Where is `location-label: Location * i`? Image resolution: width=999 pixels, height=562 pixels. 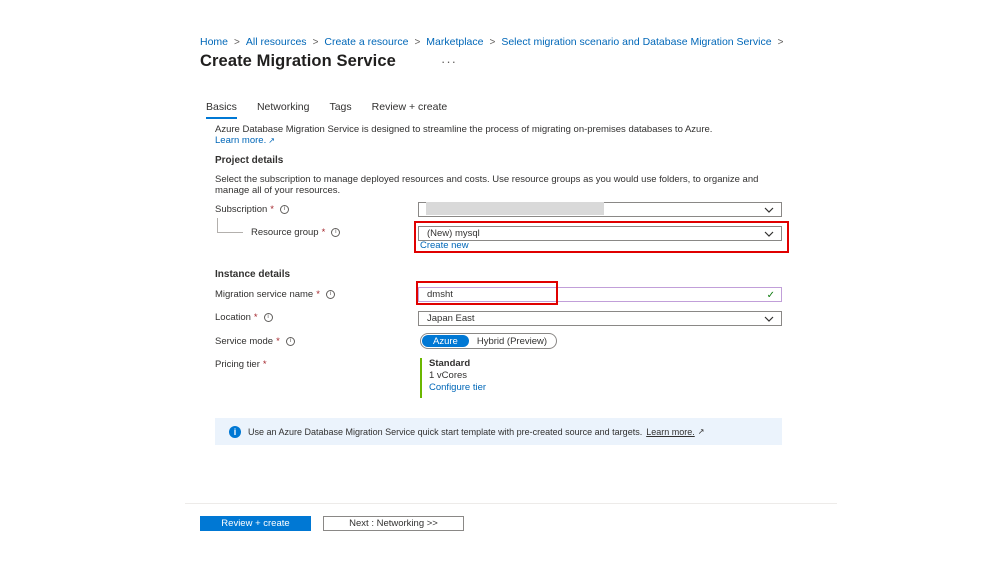
location-label: Location * i is located at coordinates (244, 317).